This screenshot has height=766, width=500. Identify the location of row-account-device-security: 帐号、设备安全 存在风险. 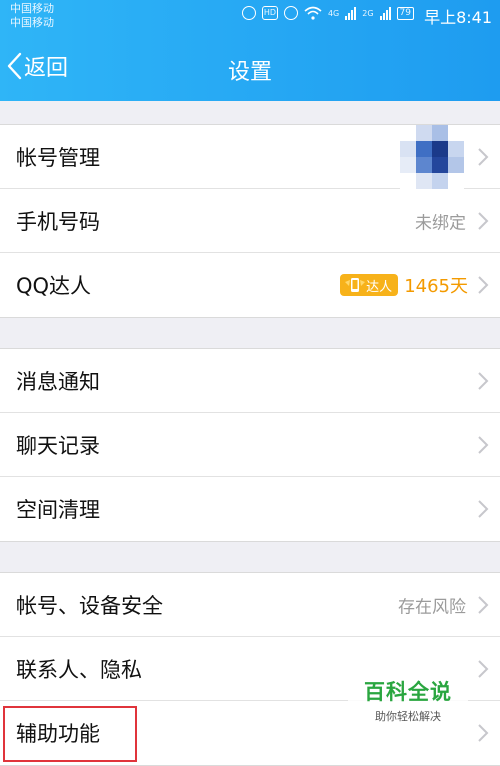
(250, 605).